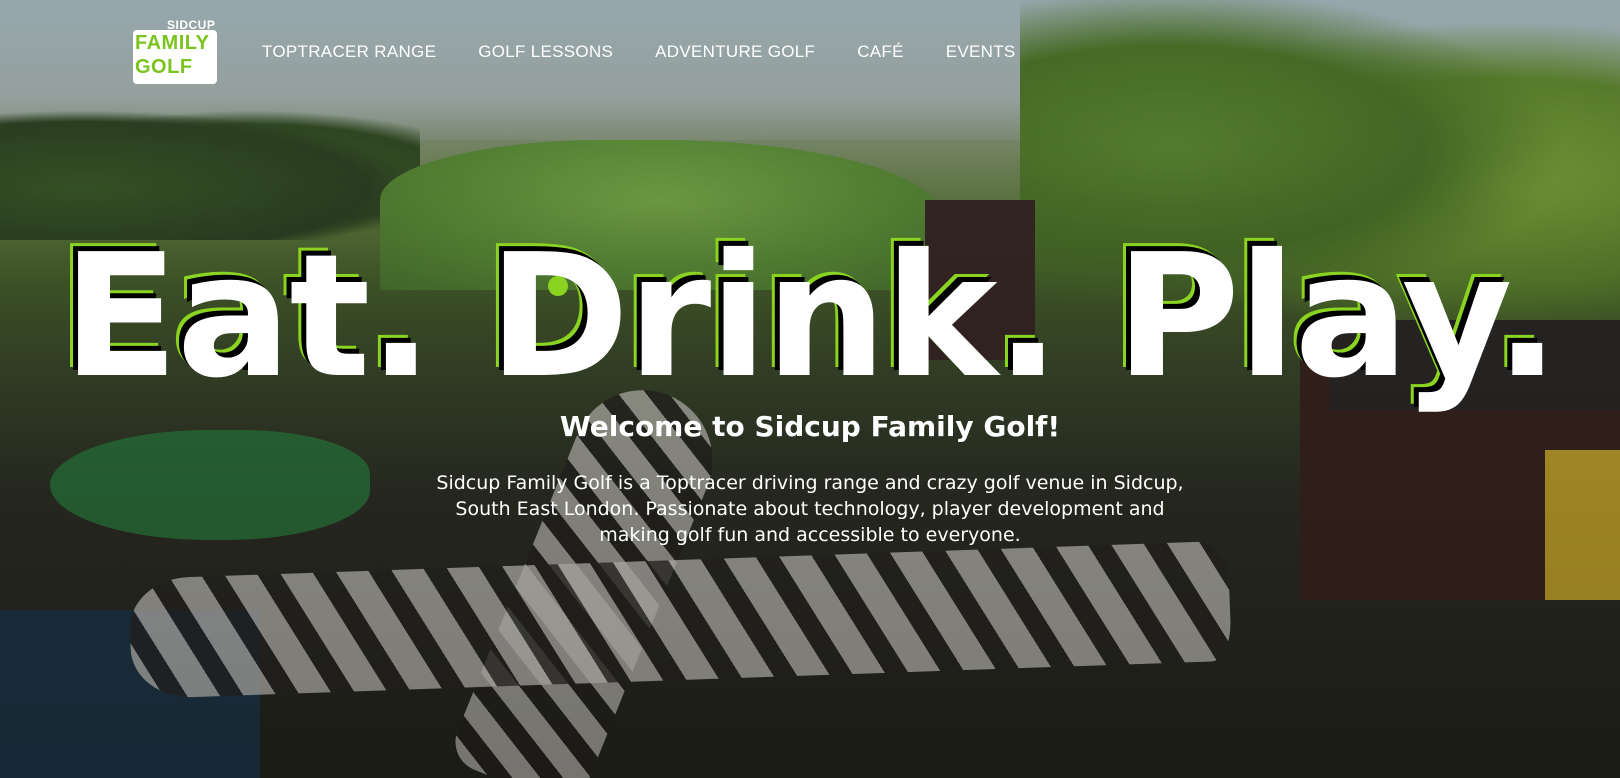 The width and height of the screenshot is (1620, 778). I want to click on nav-link-toptracer-range: TOPTRACER RANGE, so click(349, 52).